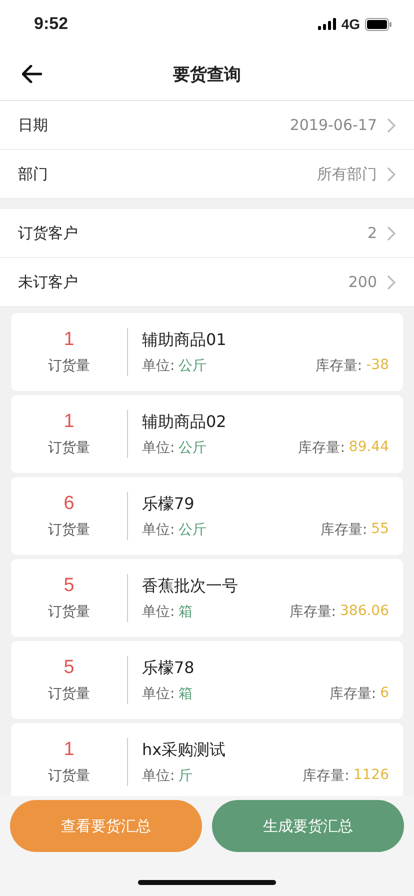  Describe the element at coordinates (207, 516) in the screenshot. I see `product-card: 6 订货量 乐檬79 单位: 公斤 库存量: 55` at that location.